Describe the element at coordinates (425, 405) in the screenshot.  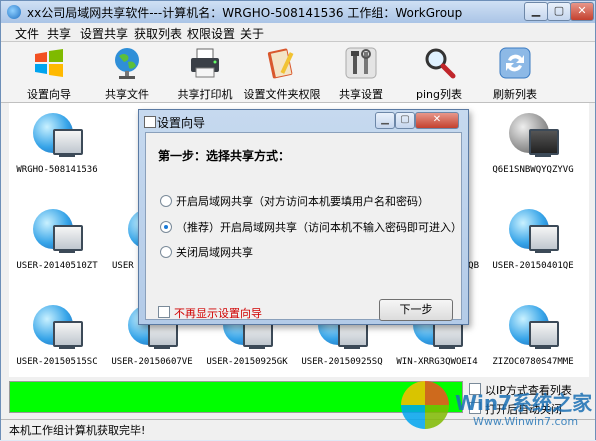
I see `windows-logo-icon` at that location.